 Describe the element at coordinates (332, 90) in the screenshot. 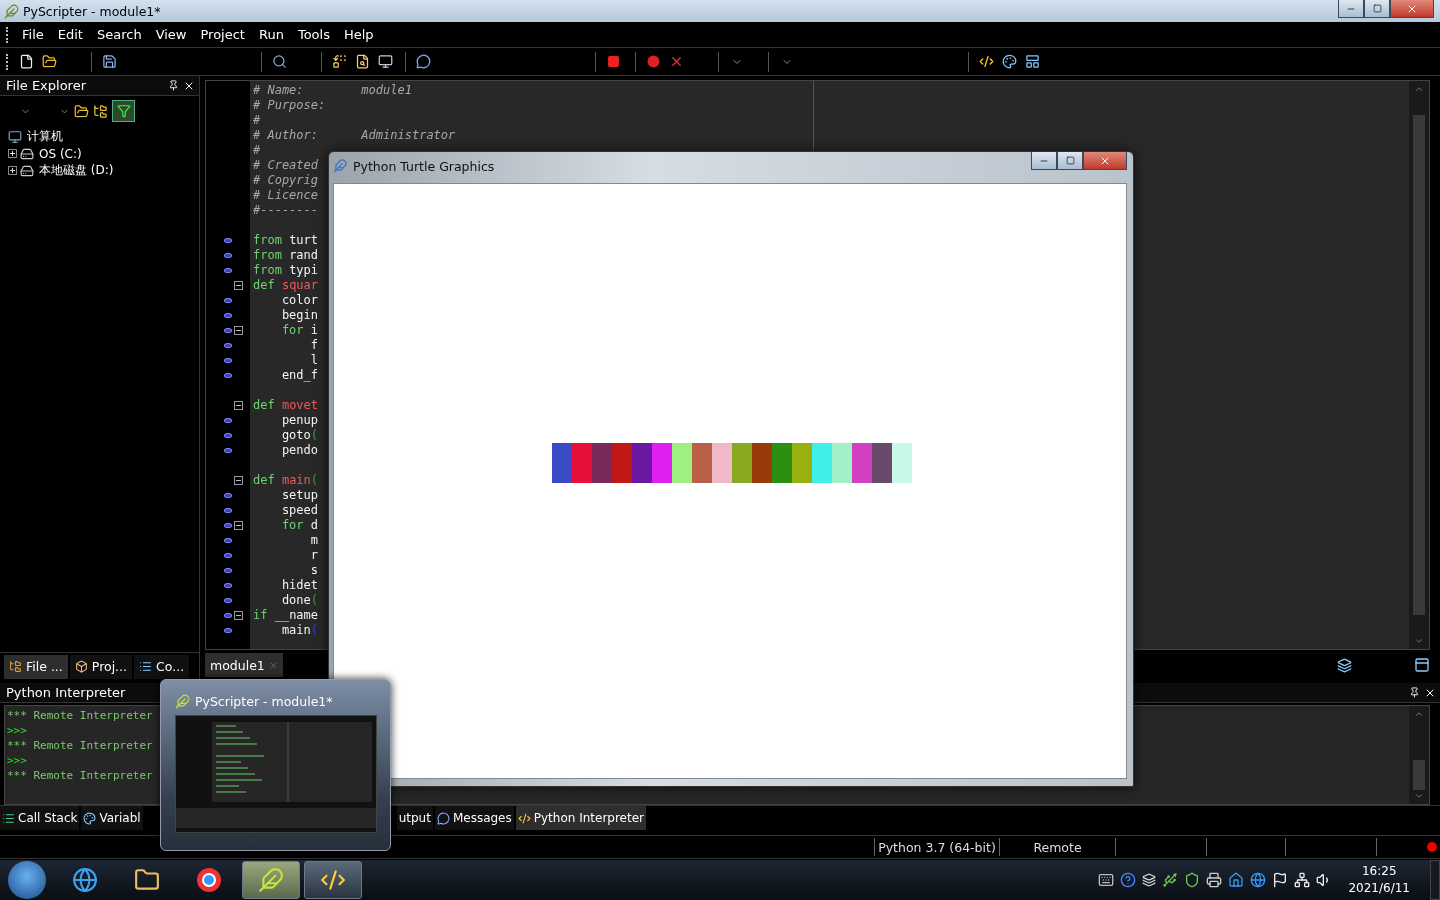

I see `code-line: # Name: module1` at that location.